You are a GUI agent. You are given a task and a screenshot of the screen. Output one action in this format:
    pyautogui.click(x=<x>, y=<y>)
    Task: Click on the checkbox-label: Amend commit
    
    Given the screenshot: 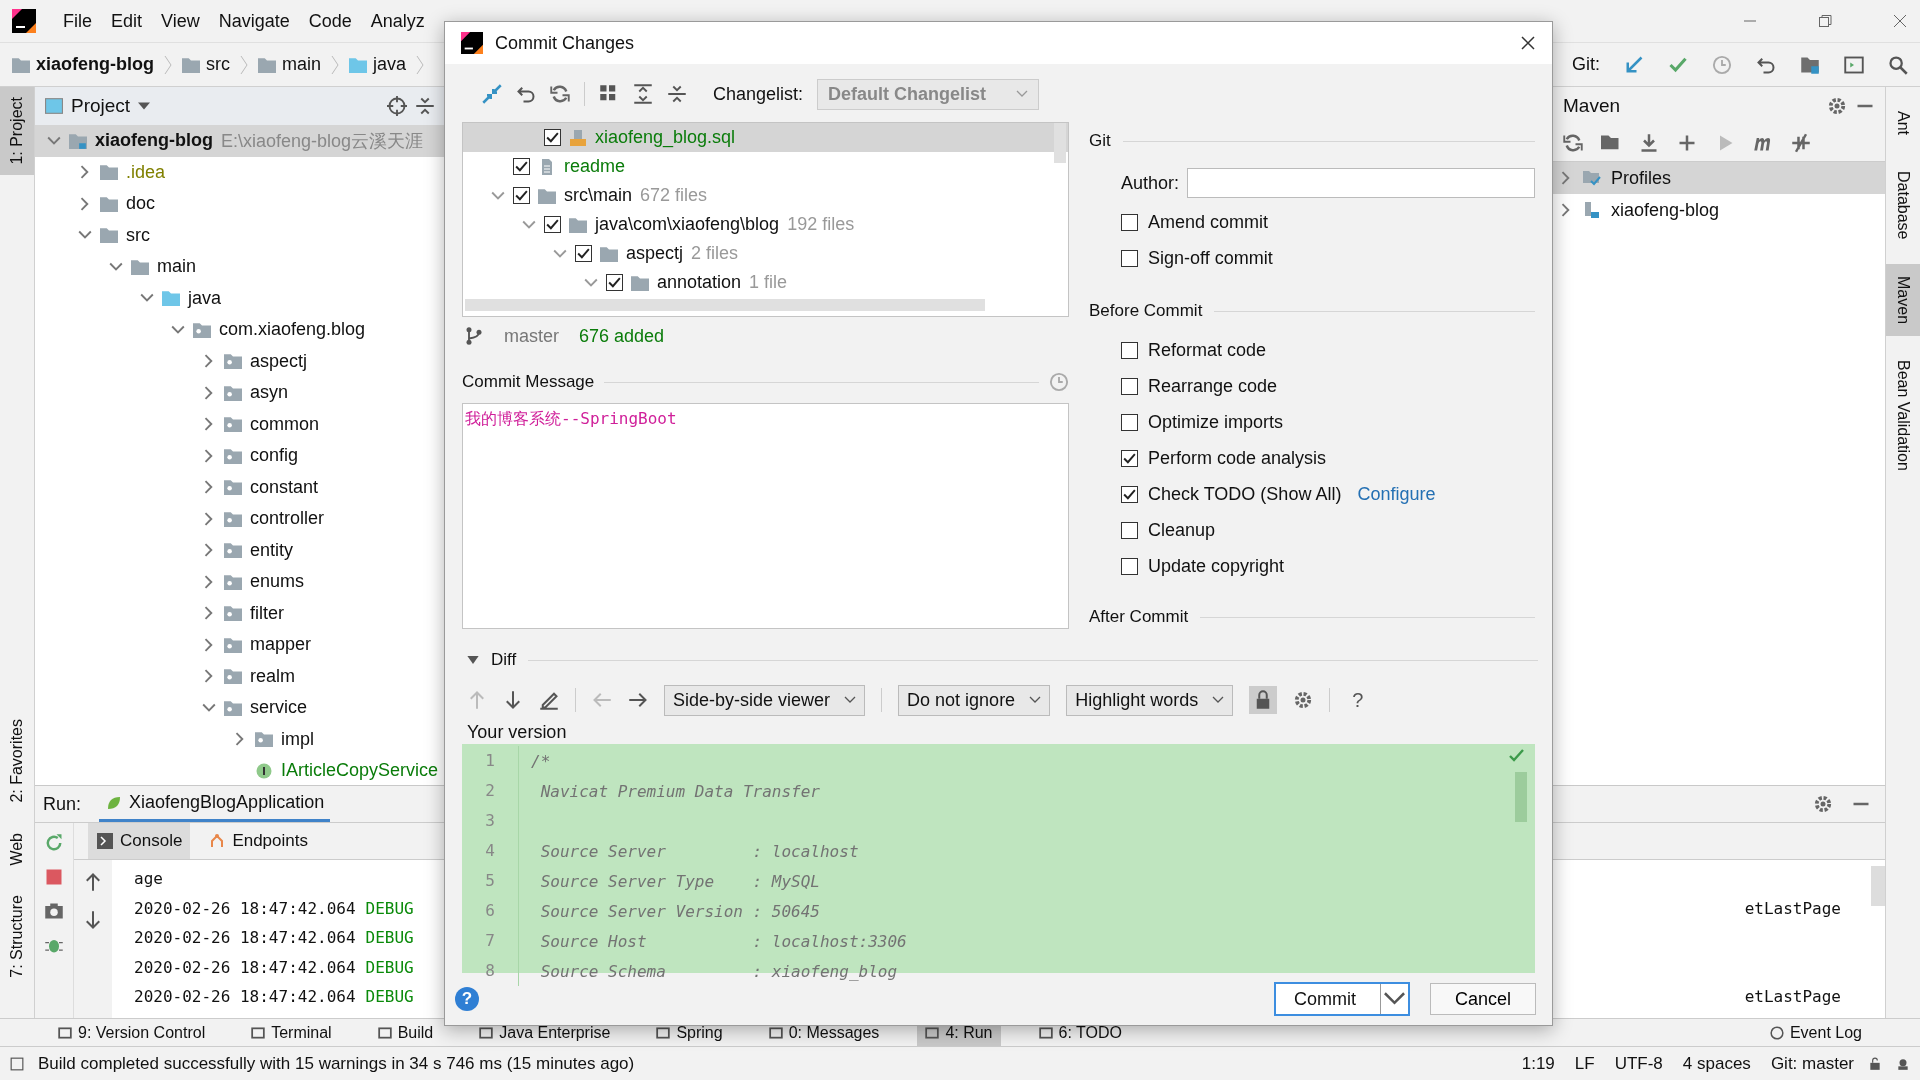 What is the action you would take?
    pyautogui.click(x=1208, y=222)
    